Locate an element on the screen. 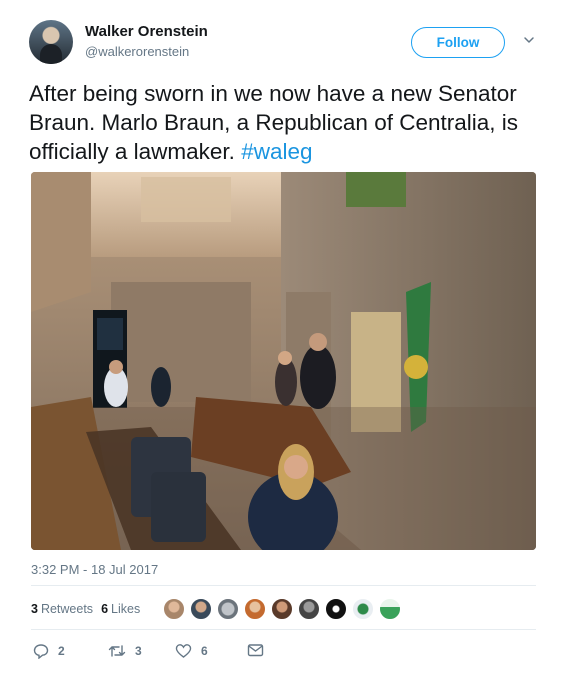  reply-button: 2 is located at coordinates (49, 651).